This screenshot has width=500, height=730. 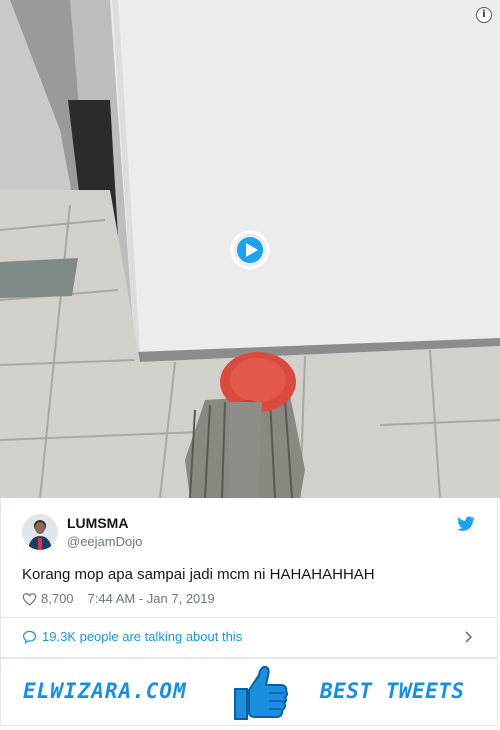 What do you see at coordinates (468, 637) in the screenshot?
I see `chevron-right-icon` at bounding box center [468, 637].